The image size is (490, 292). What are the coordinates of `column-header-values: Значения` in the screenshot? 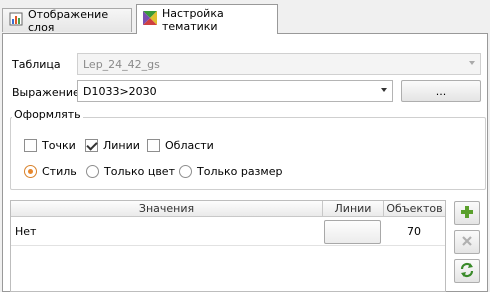 It's located at (166, 209).